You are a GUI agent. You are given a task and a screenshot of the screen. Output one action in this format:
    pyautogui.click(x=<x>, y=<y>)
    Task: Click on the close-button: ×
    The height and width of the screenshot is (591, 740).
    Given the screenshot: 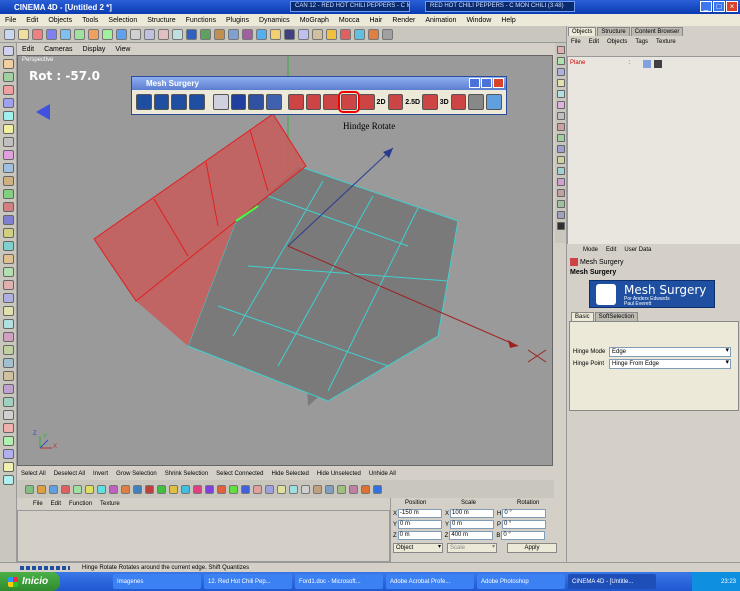 What is the action you would take?
    pyautogui.click(x=732, y=6)
    